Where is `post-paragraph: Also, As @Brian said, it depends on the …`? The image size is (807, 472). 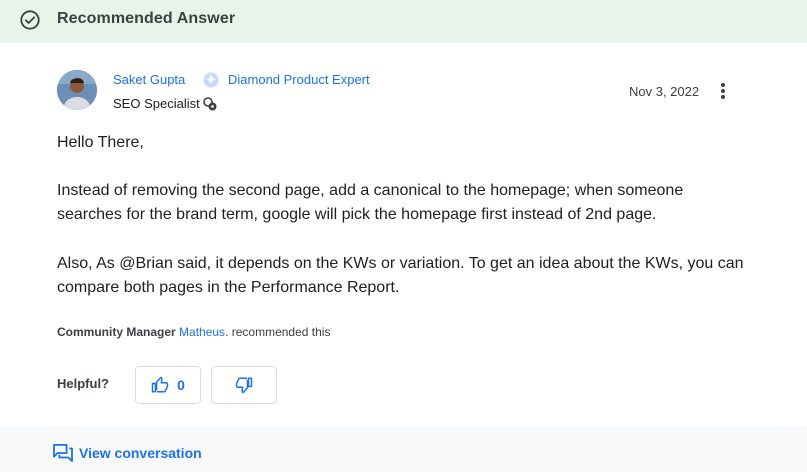 post-paragraph: Also, As @Brian said, it depends on the … is located at coordinates (400, 275).